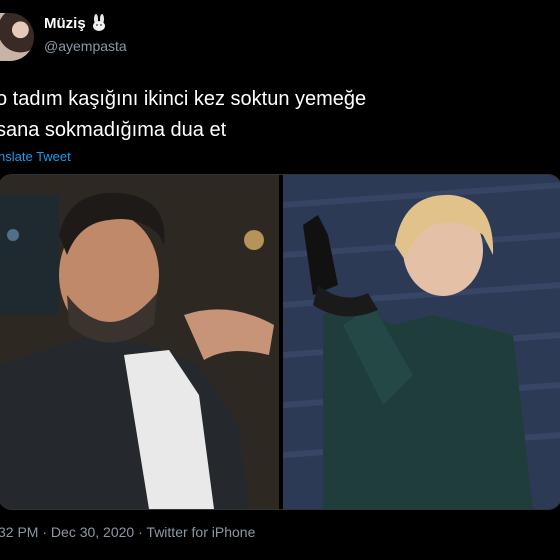  Describe the element at coordinates (85, 46) in the screenshot. I see `user-handle: @ayempasta` at that location.